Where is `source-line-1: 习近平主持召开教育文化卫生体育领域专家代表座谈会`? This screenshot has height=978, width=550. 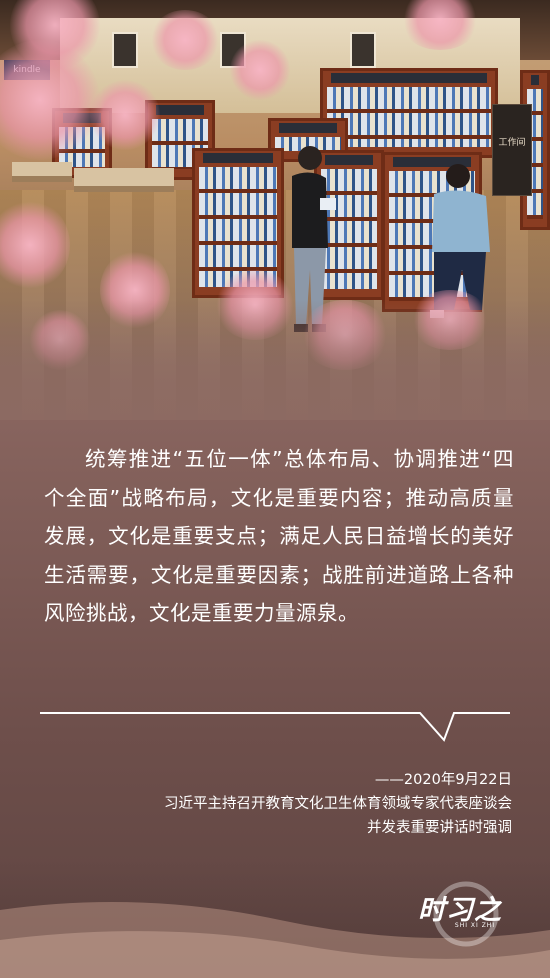 source-line-1: 习近平主持召开教育文化卫生体育领域专家代表座谈会 is located at coordinates (338, 804).